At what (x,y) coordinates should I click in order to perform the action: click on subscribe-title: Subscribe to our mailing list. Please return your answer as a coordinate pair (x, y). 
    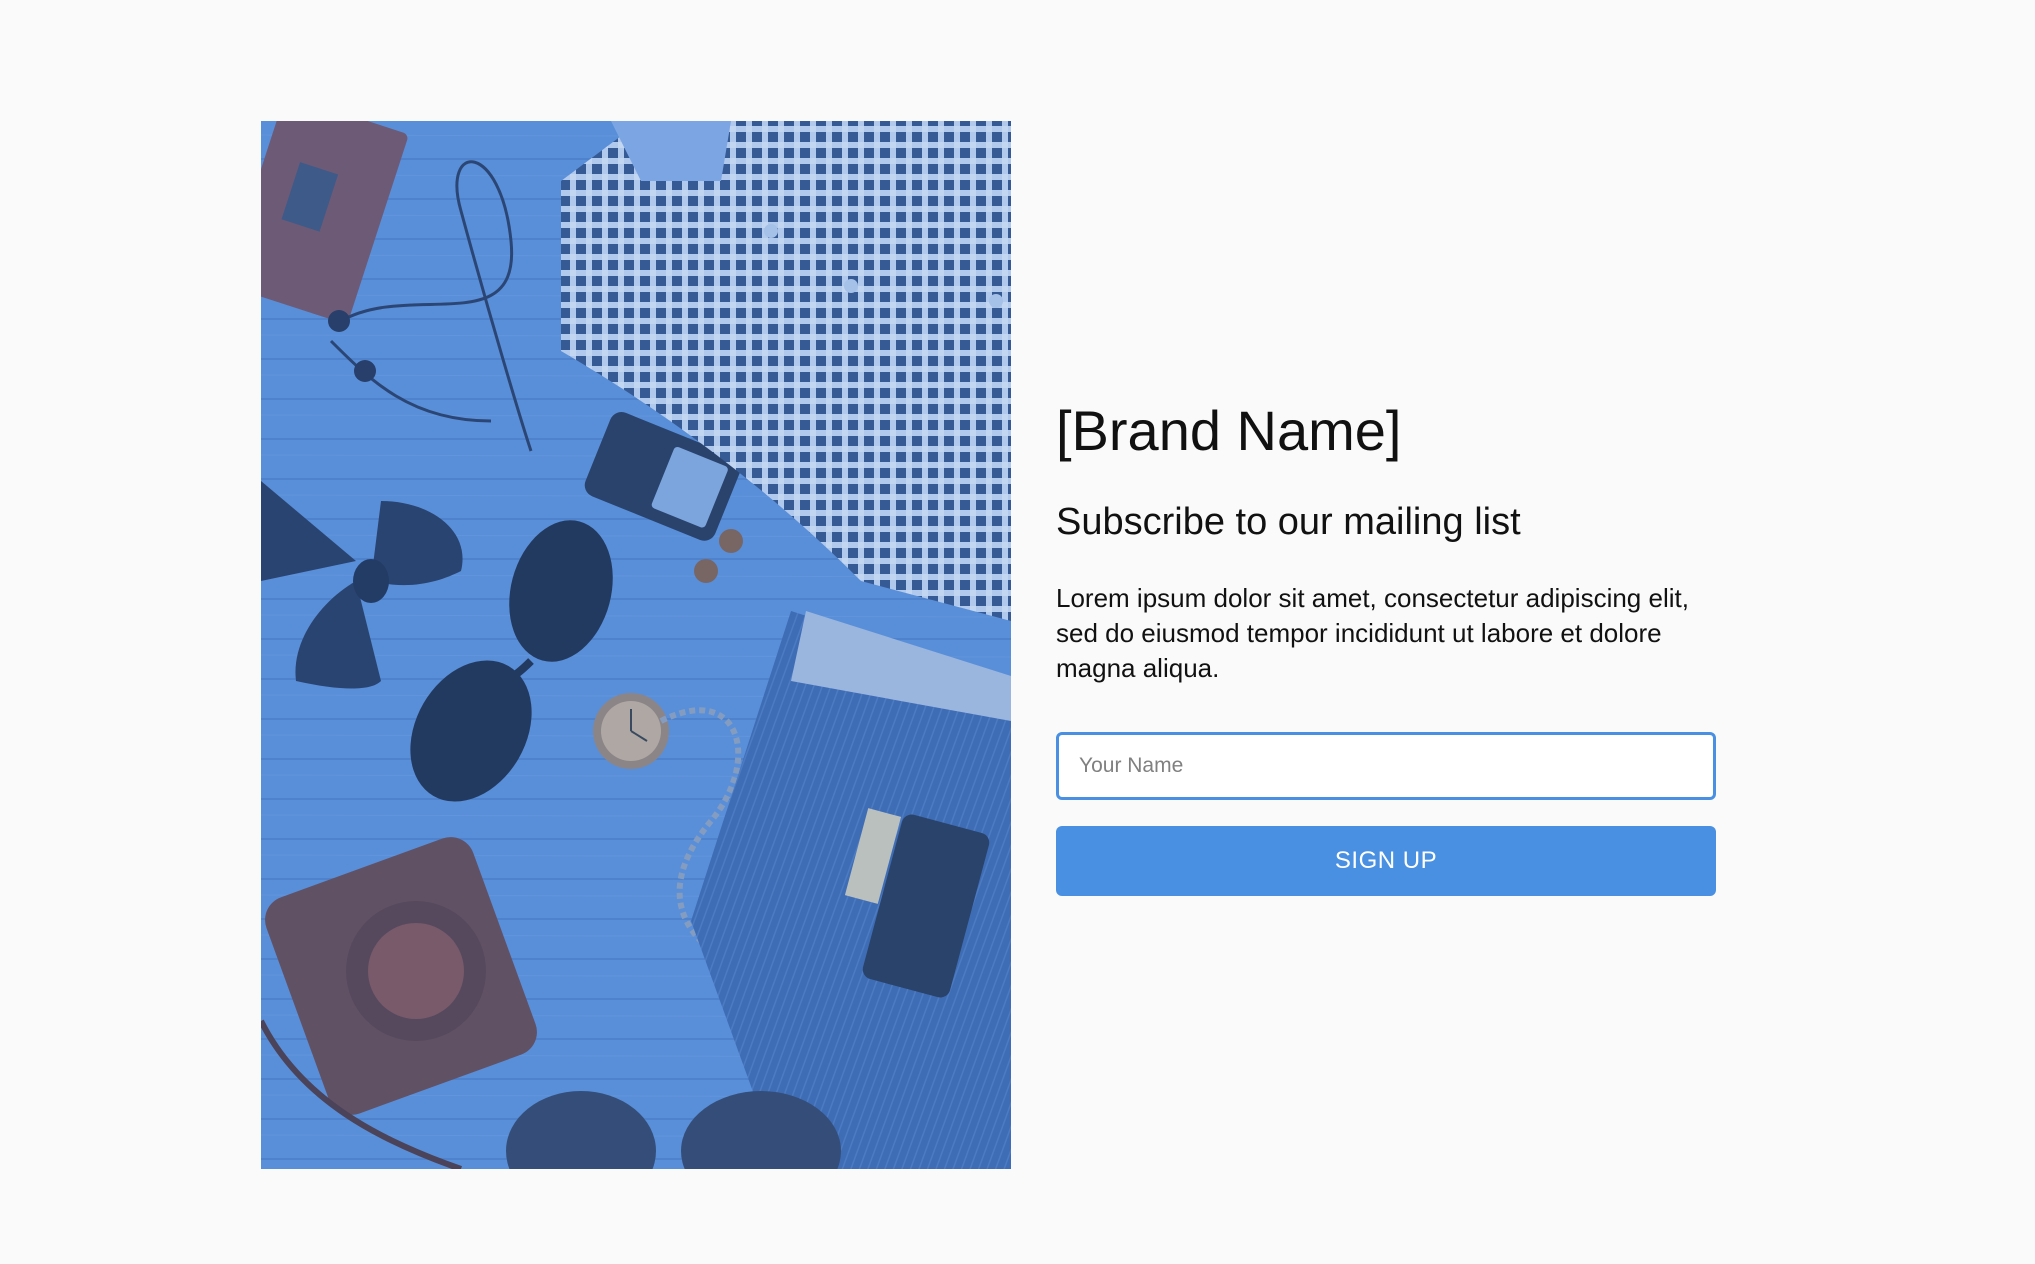
    Looking at the image, I should click on (1288, 521).